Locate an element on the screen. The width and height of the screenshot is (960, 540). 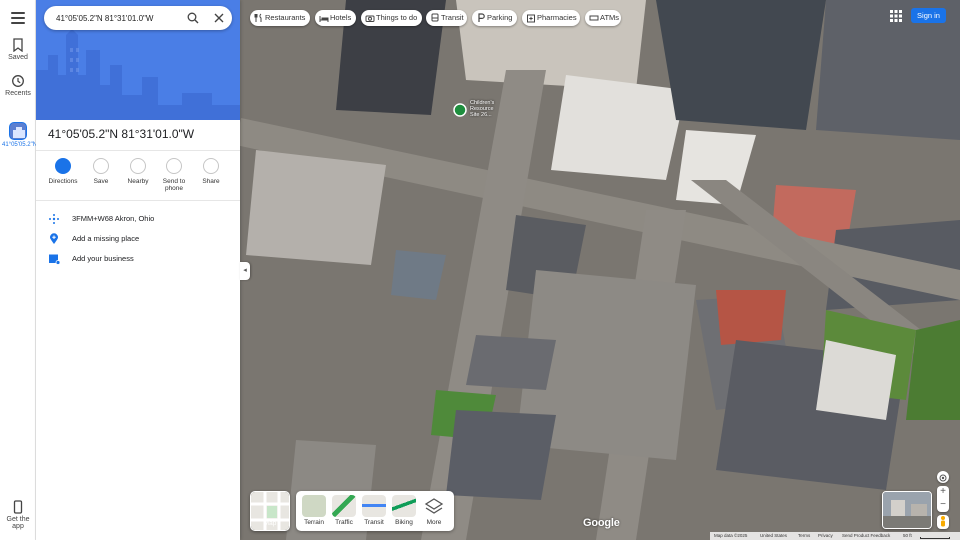
menu-icon is located at coordinates (18, 18).